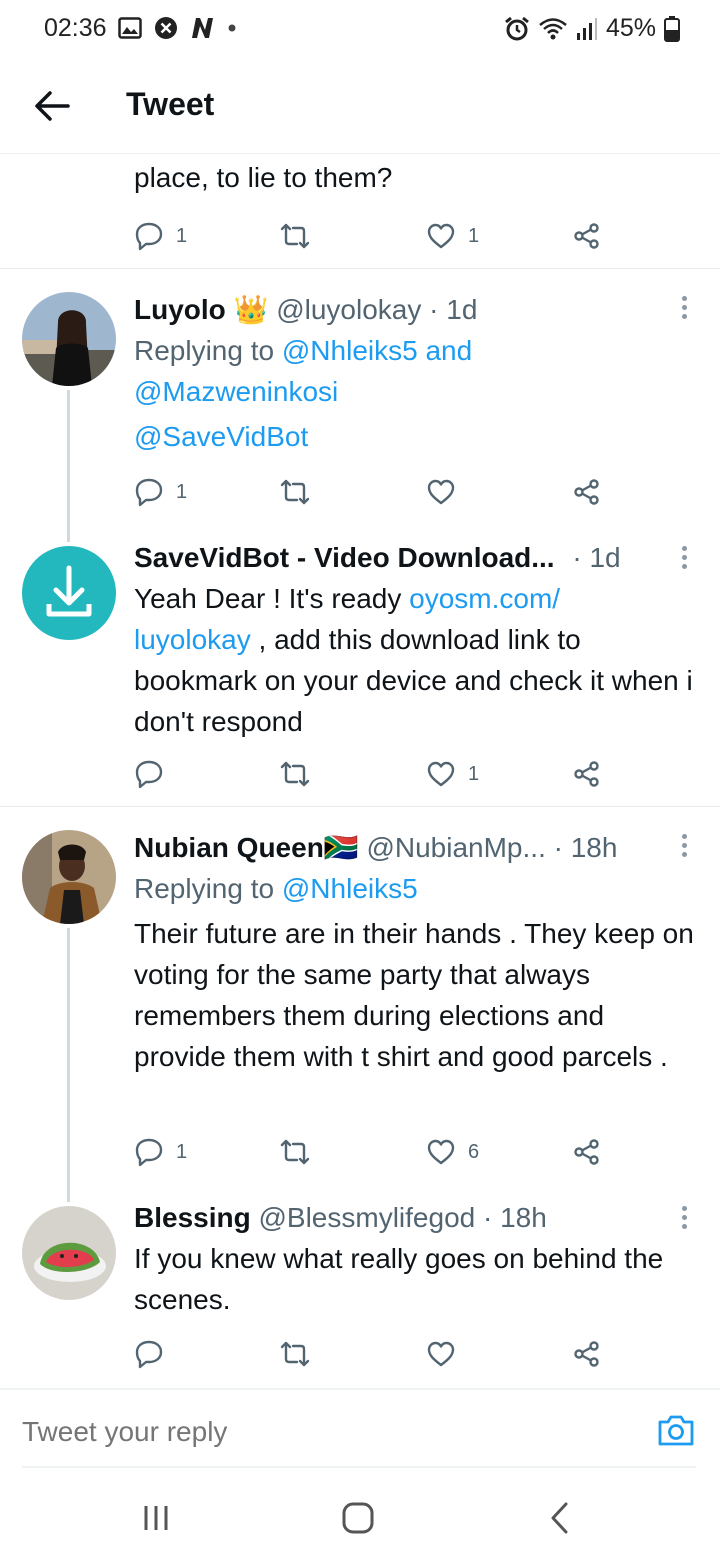 Image resolution: width=720 pixels, height=1560 pixels. Describe the element at coordinates (236, 391) in the screenshot. I see `mention-link: @Mazweninkosi` at that location.